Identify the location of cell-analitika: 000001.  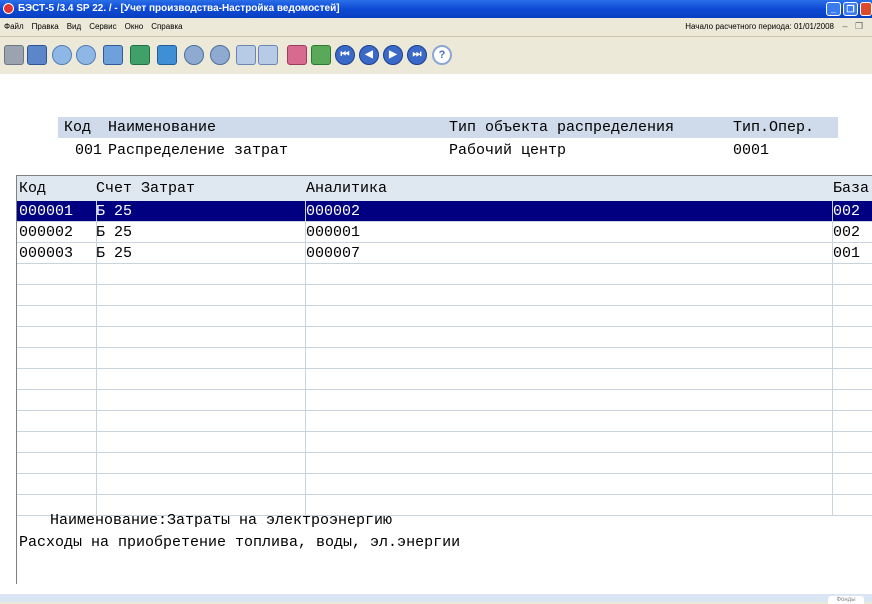
(333, 232).